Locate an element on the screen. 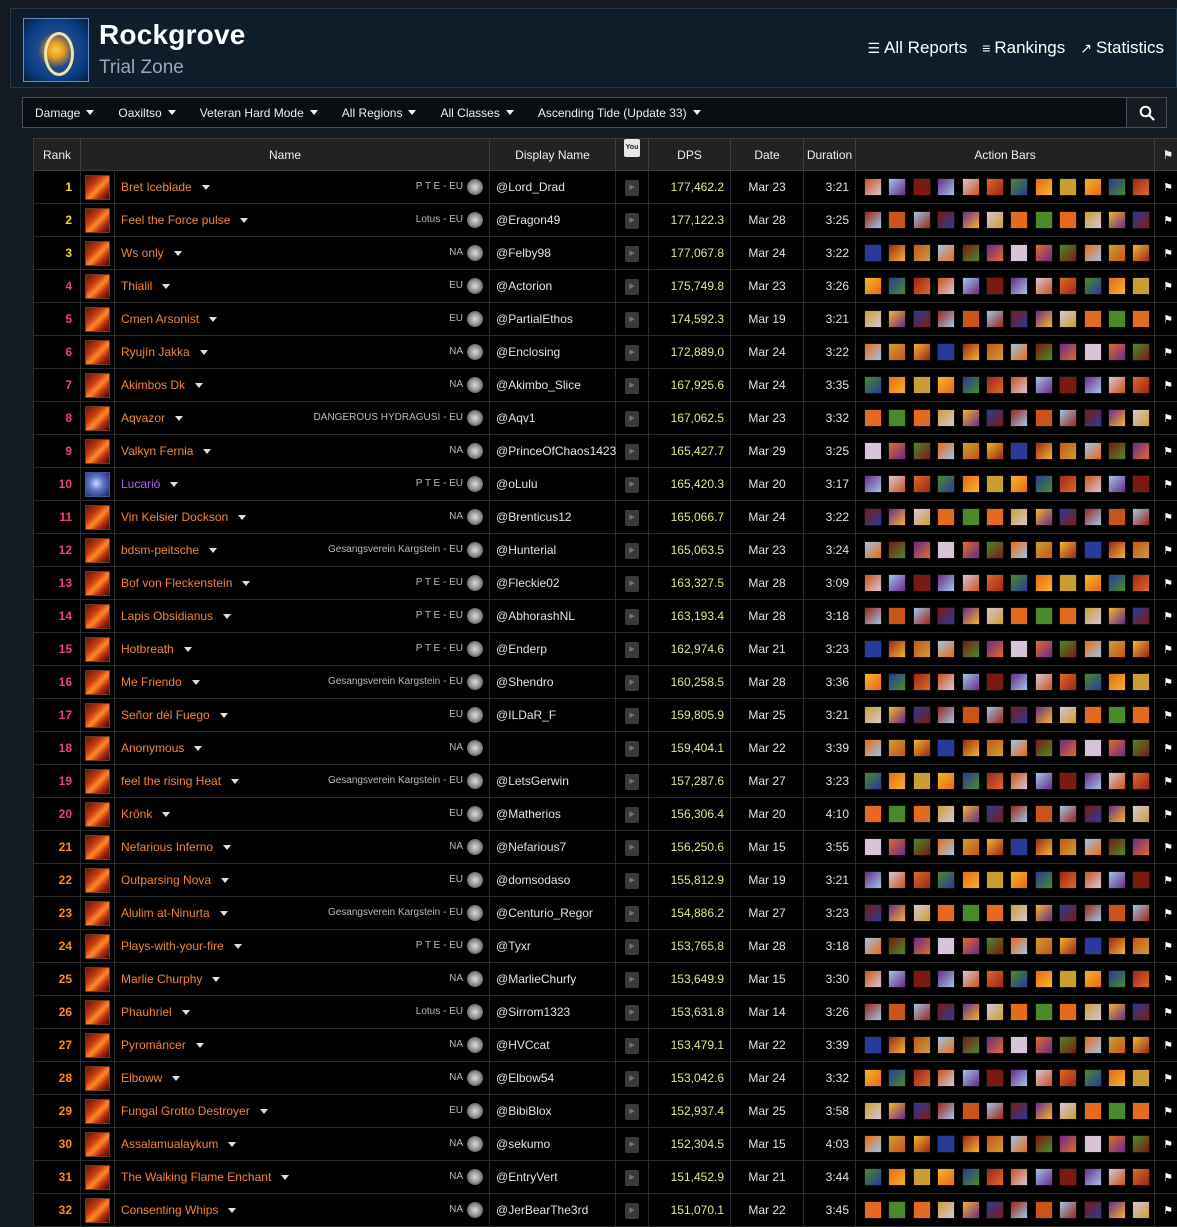 This screenshot has height=1227, width=1177. display-name-cell: @Matherios is located at coordinates (553, 814).